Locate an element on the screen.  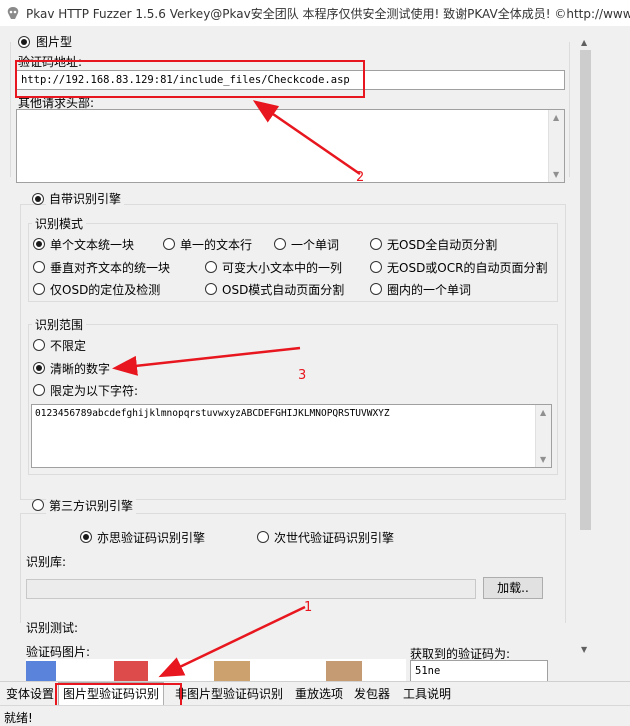
arrow-to-tab is located at coordinates (232, 641).